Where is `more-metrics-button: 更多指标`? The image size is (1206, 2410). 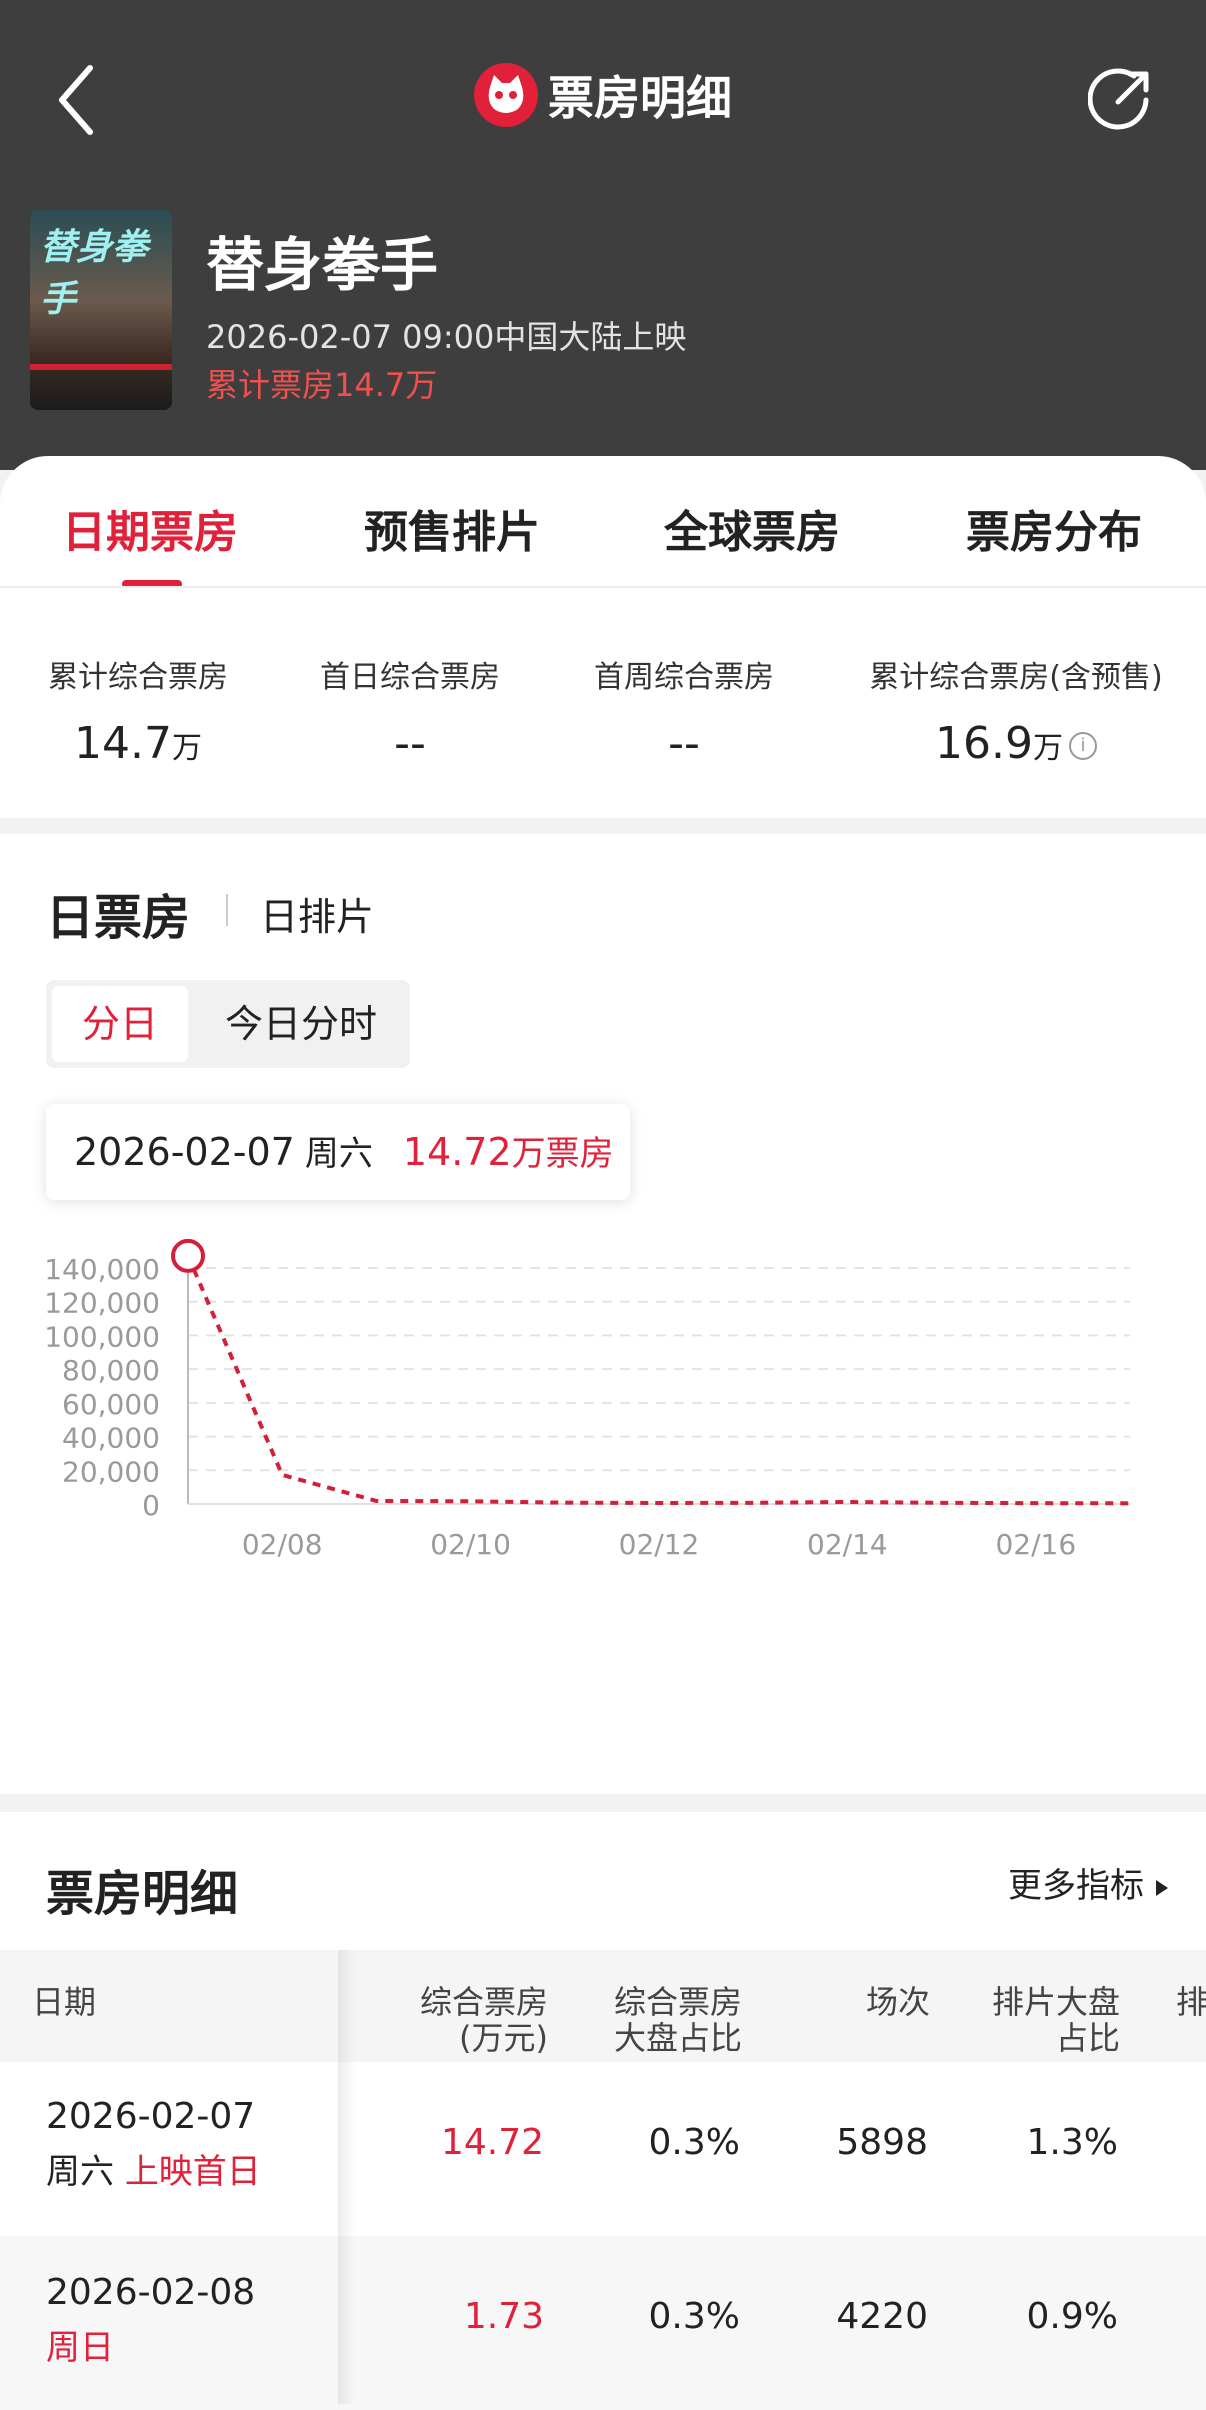 more-metrics-button: 更多指标 is located at coordinates (1088, 1882).